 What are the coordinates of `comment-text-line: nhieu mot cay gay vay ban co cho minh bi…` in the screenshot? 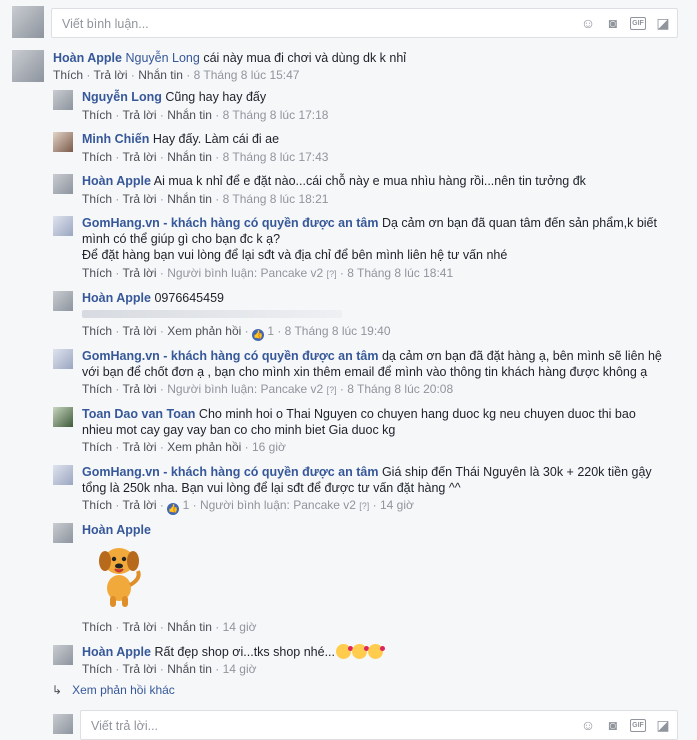 It's located at (239, 430).